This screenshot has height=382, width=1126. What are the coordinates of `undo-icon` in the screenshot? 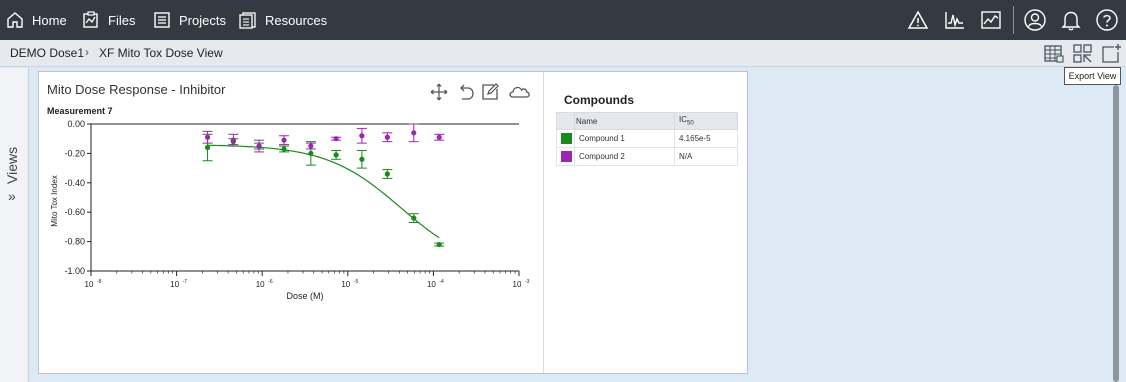 It's located at (466, 92).